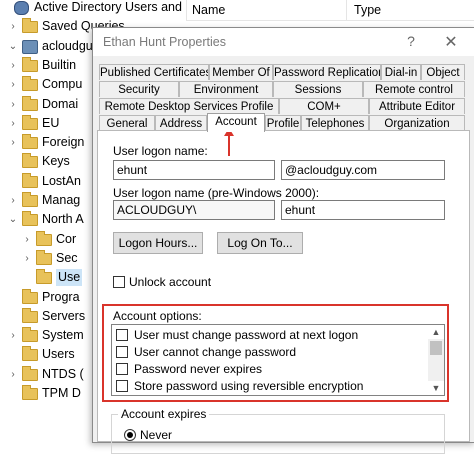 Image resolution: width=474 pixels, height=454 pixels. I want to click on tree-item-label: Manag, so click(61, 200).